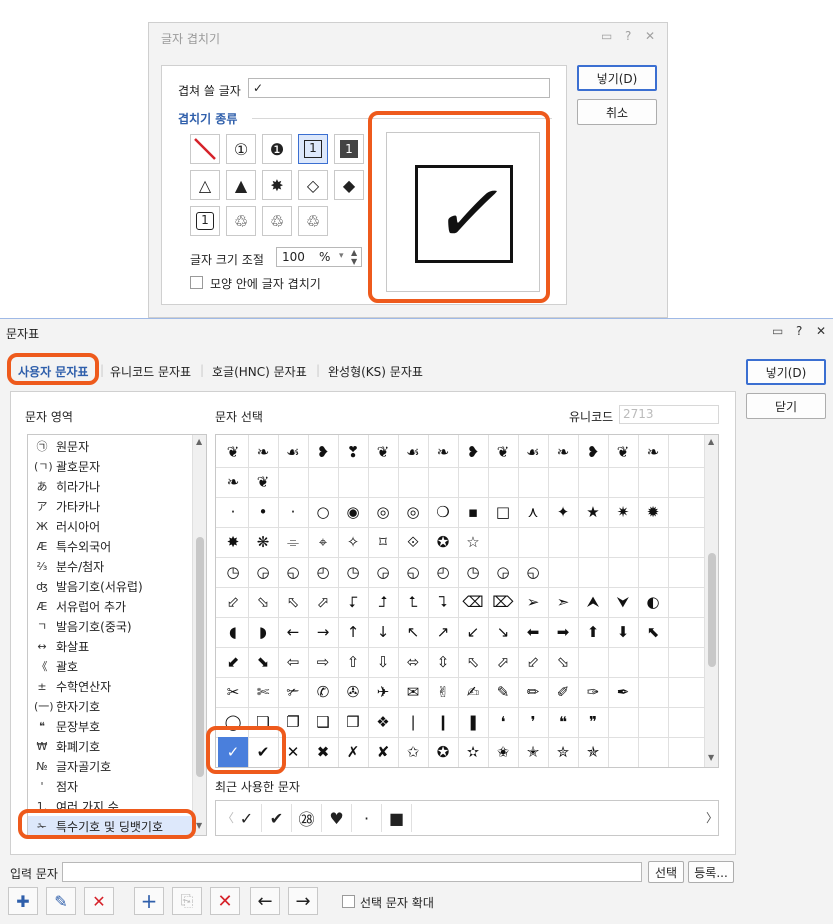 This screenshot has height=924, width=833. What do you see at coordinates (712, 817) in the screenshot?
I see `recent-next-icon: 〉` at bounding box center [712, 817].